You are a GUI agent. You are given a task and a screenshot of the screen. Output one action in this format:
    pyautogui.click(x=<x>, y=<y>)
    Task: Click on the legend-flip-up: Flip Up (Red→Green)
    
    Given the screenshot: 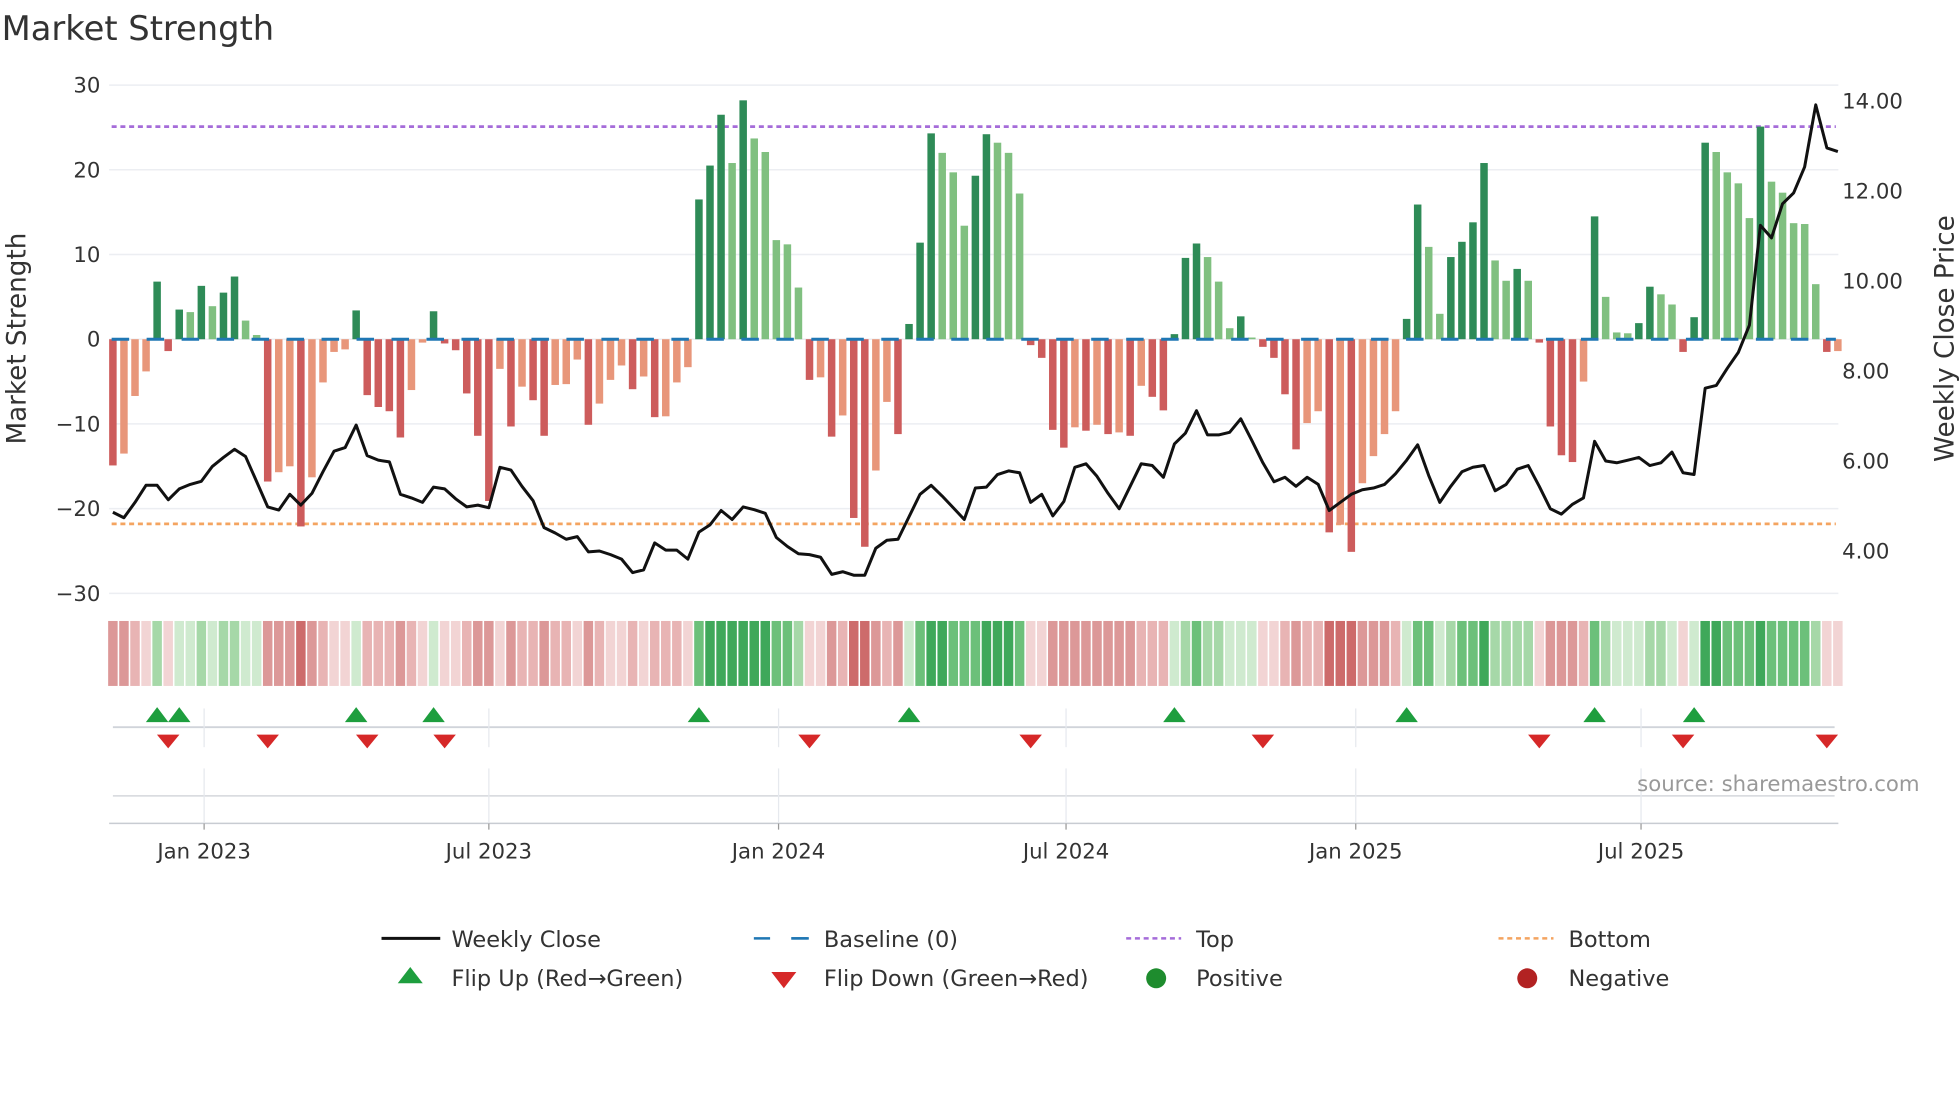 What is the action you would take?
    pyautogui.click(x=540, y=979)
    